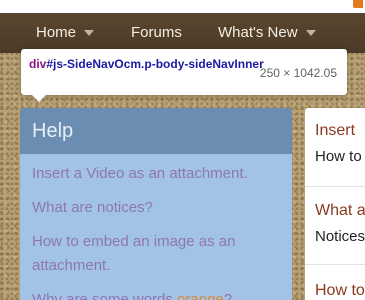  What do you see at coordinates (38, 64) in the screenshot?
I see `element-tag: div` at bounding box center [38, 64].